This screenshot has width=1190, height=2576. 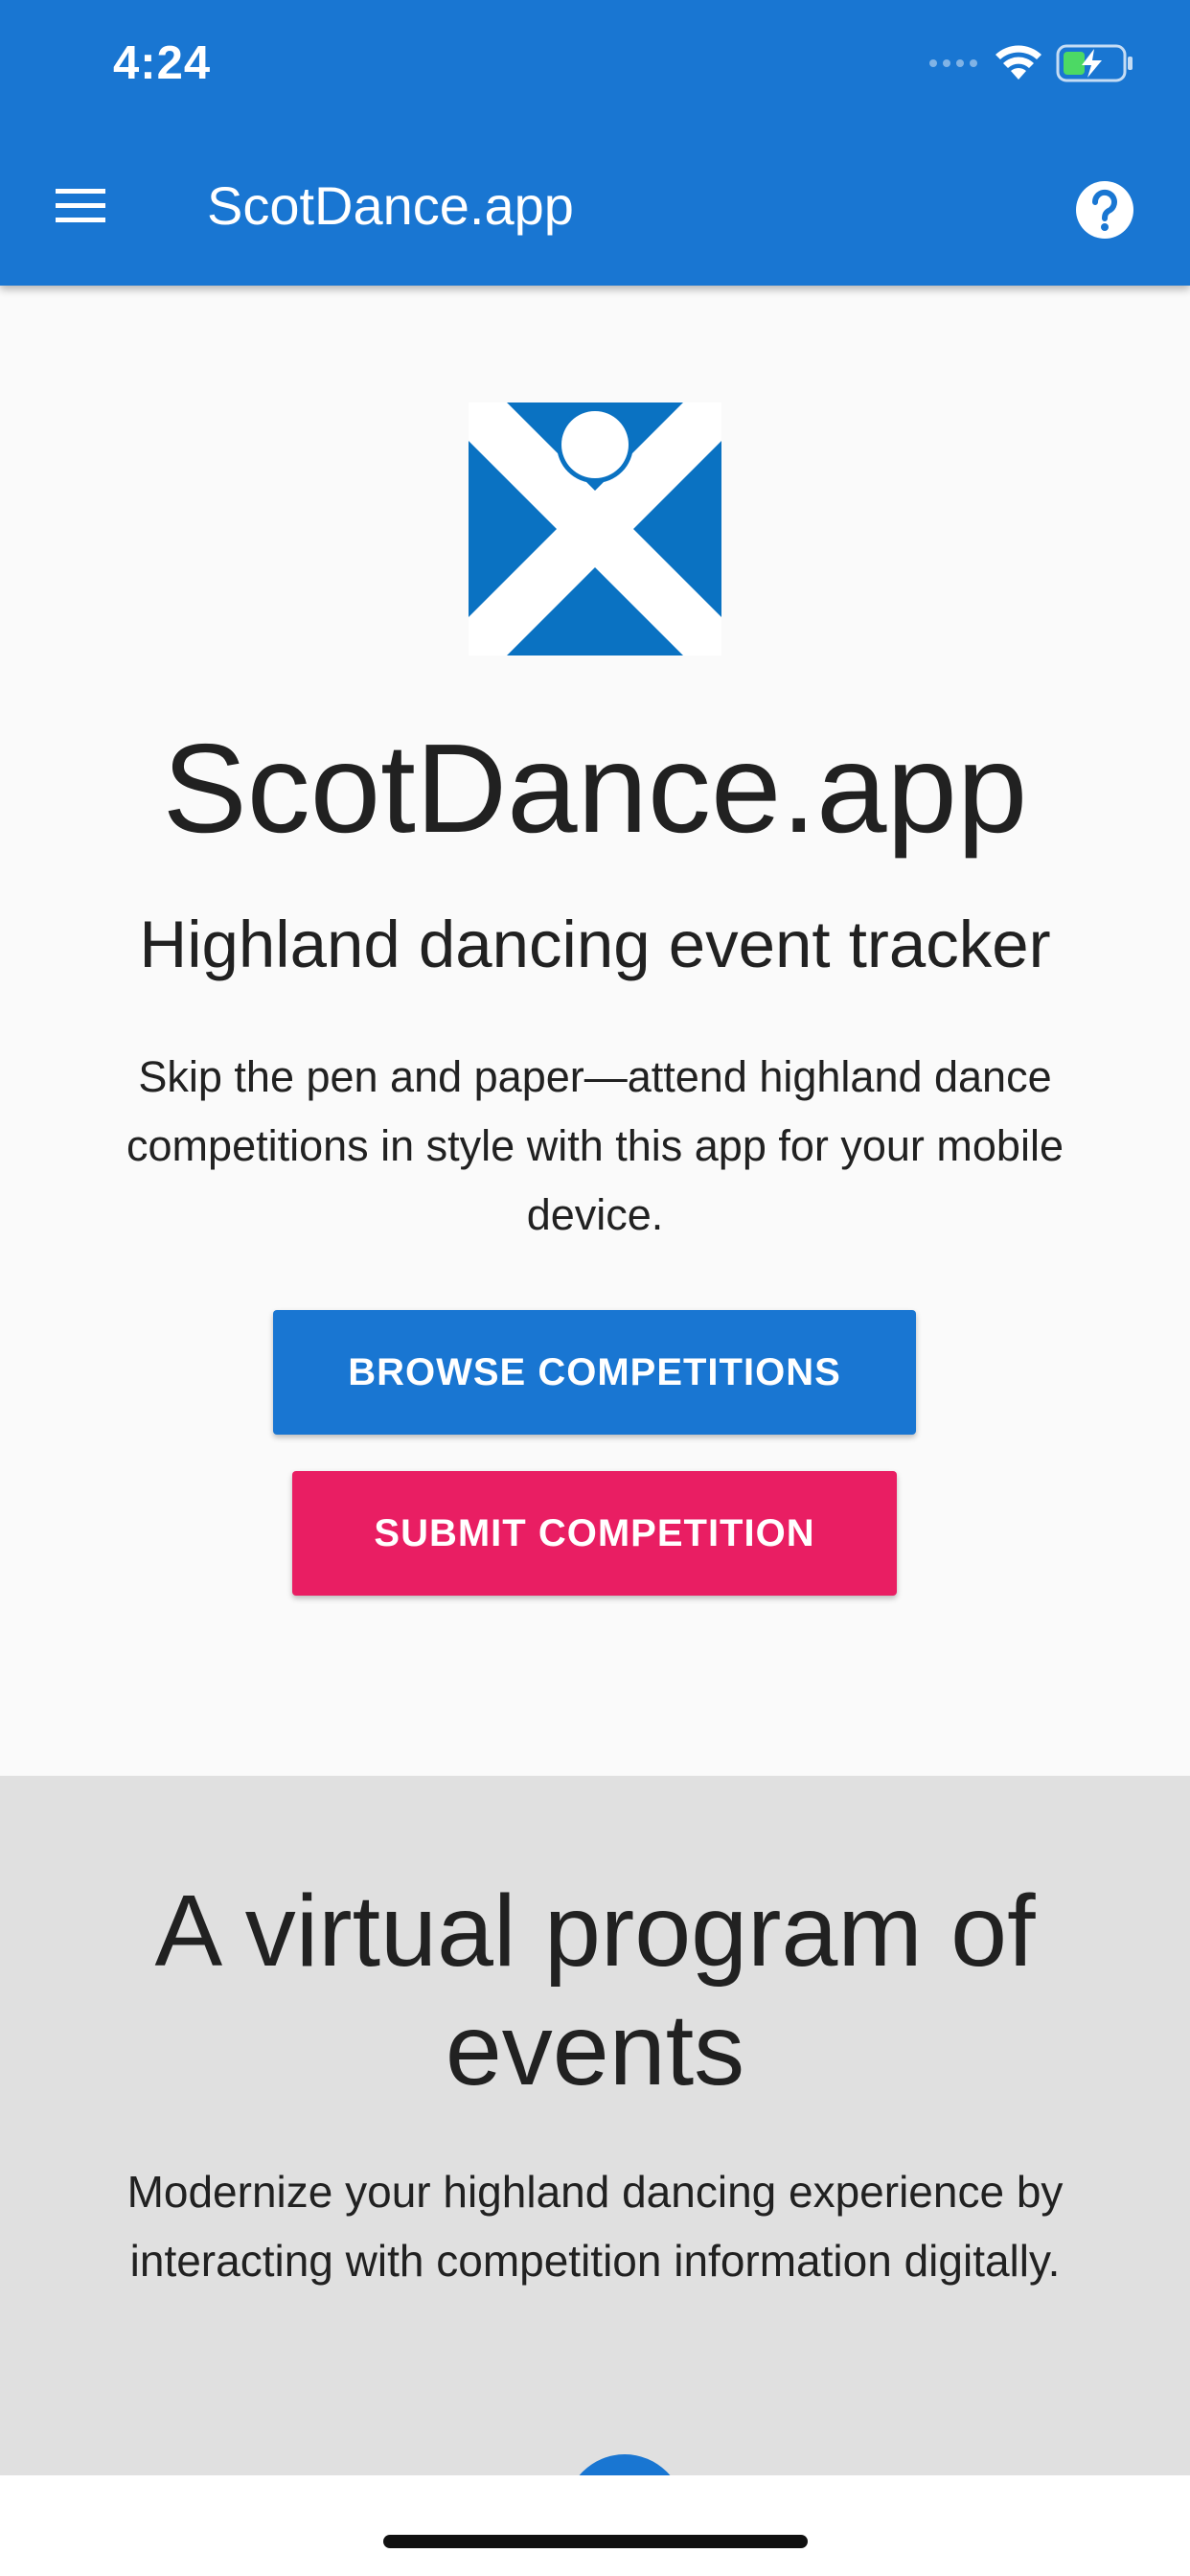 What do you see at coordinates (594, 1372) in the screenshot?
I see `browse-competitions-button: BROWSE COMPETITIONS` at bounding box center [594, 1372].